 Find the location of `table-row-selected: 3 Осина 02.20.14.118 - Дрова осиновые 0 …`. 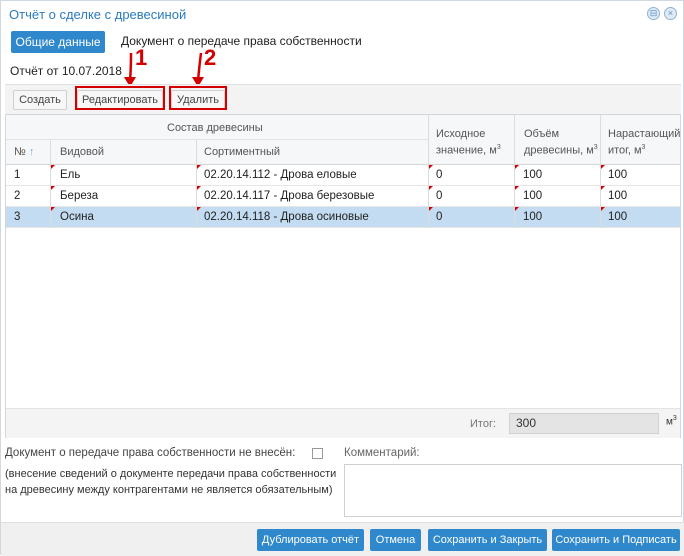

table-row-selected: 3 Осина 02.20.14.118 - Дрова осиновые 0 … is located at coordinates (343, 217).